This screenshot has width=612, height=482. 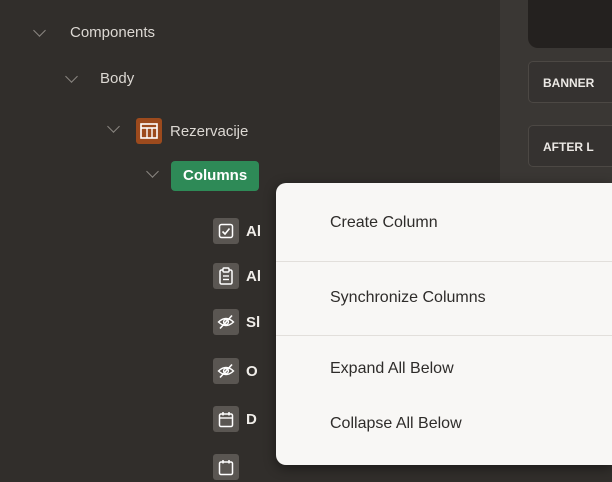 I want to click on tree-node-column: Sl, so click(x=236, y=322).